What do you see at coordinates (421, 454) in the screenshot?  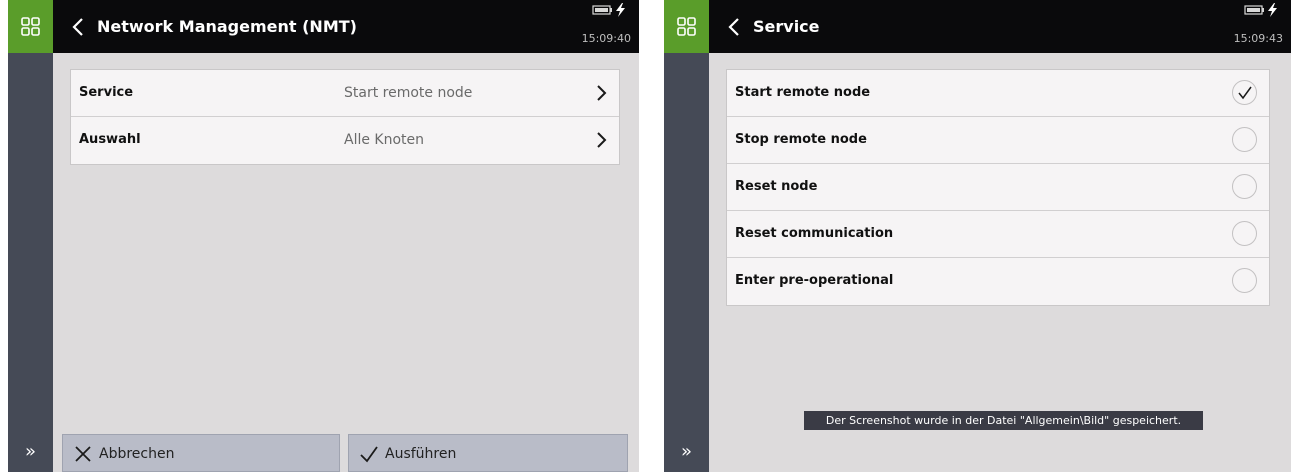 I see `execute-label: Ausführen` at bounding box center [421, 454].